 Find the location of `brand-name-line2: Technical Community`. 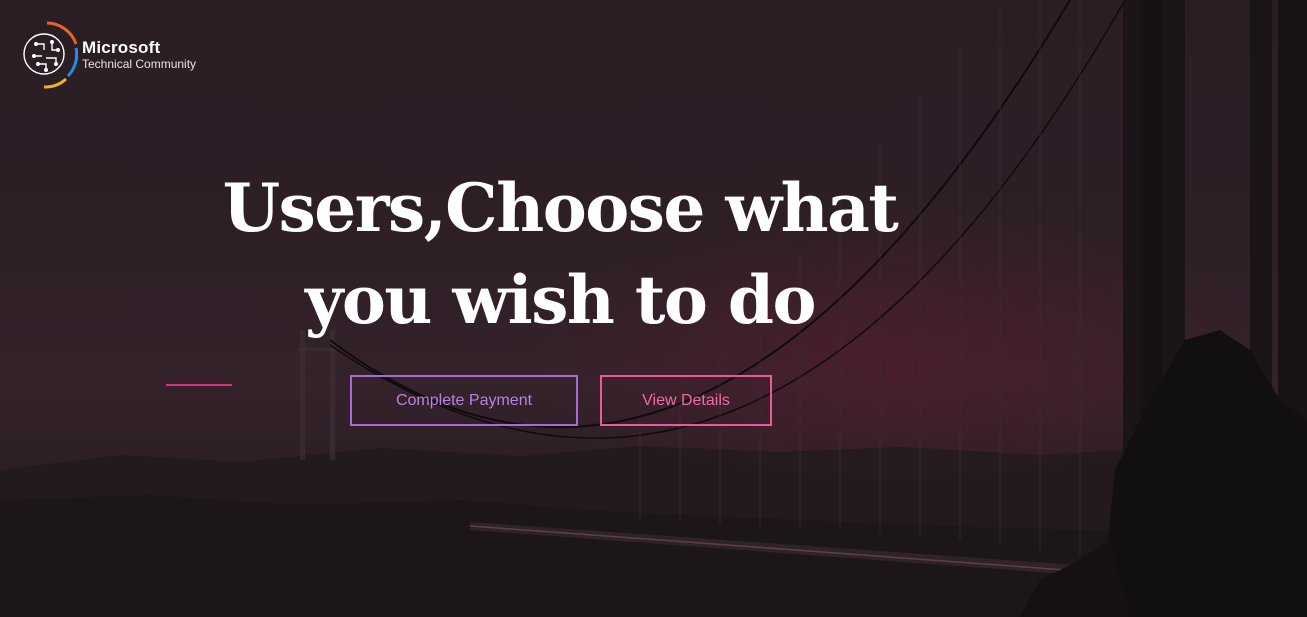

brand-name-line2: Technical Community is located at coordinates (139, 64).